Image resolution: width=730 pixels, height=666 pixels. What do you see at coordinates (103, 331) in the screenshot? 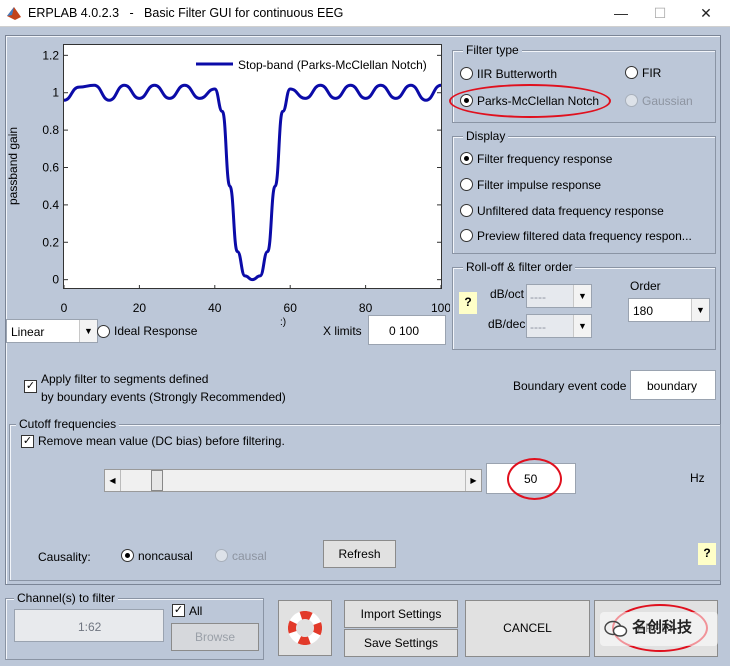
I see `ideal-response-radio` at bounding box center [103, 331].